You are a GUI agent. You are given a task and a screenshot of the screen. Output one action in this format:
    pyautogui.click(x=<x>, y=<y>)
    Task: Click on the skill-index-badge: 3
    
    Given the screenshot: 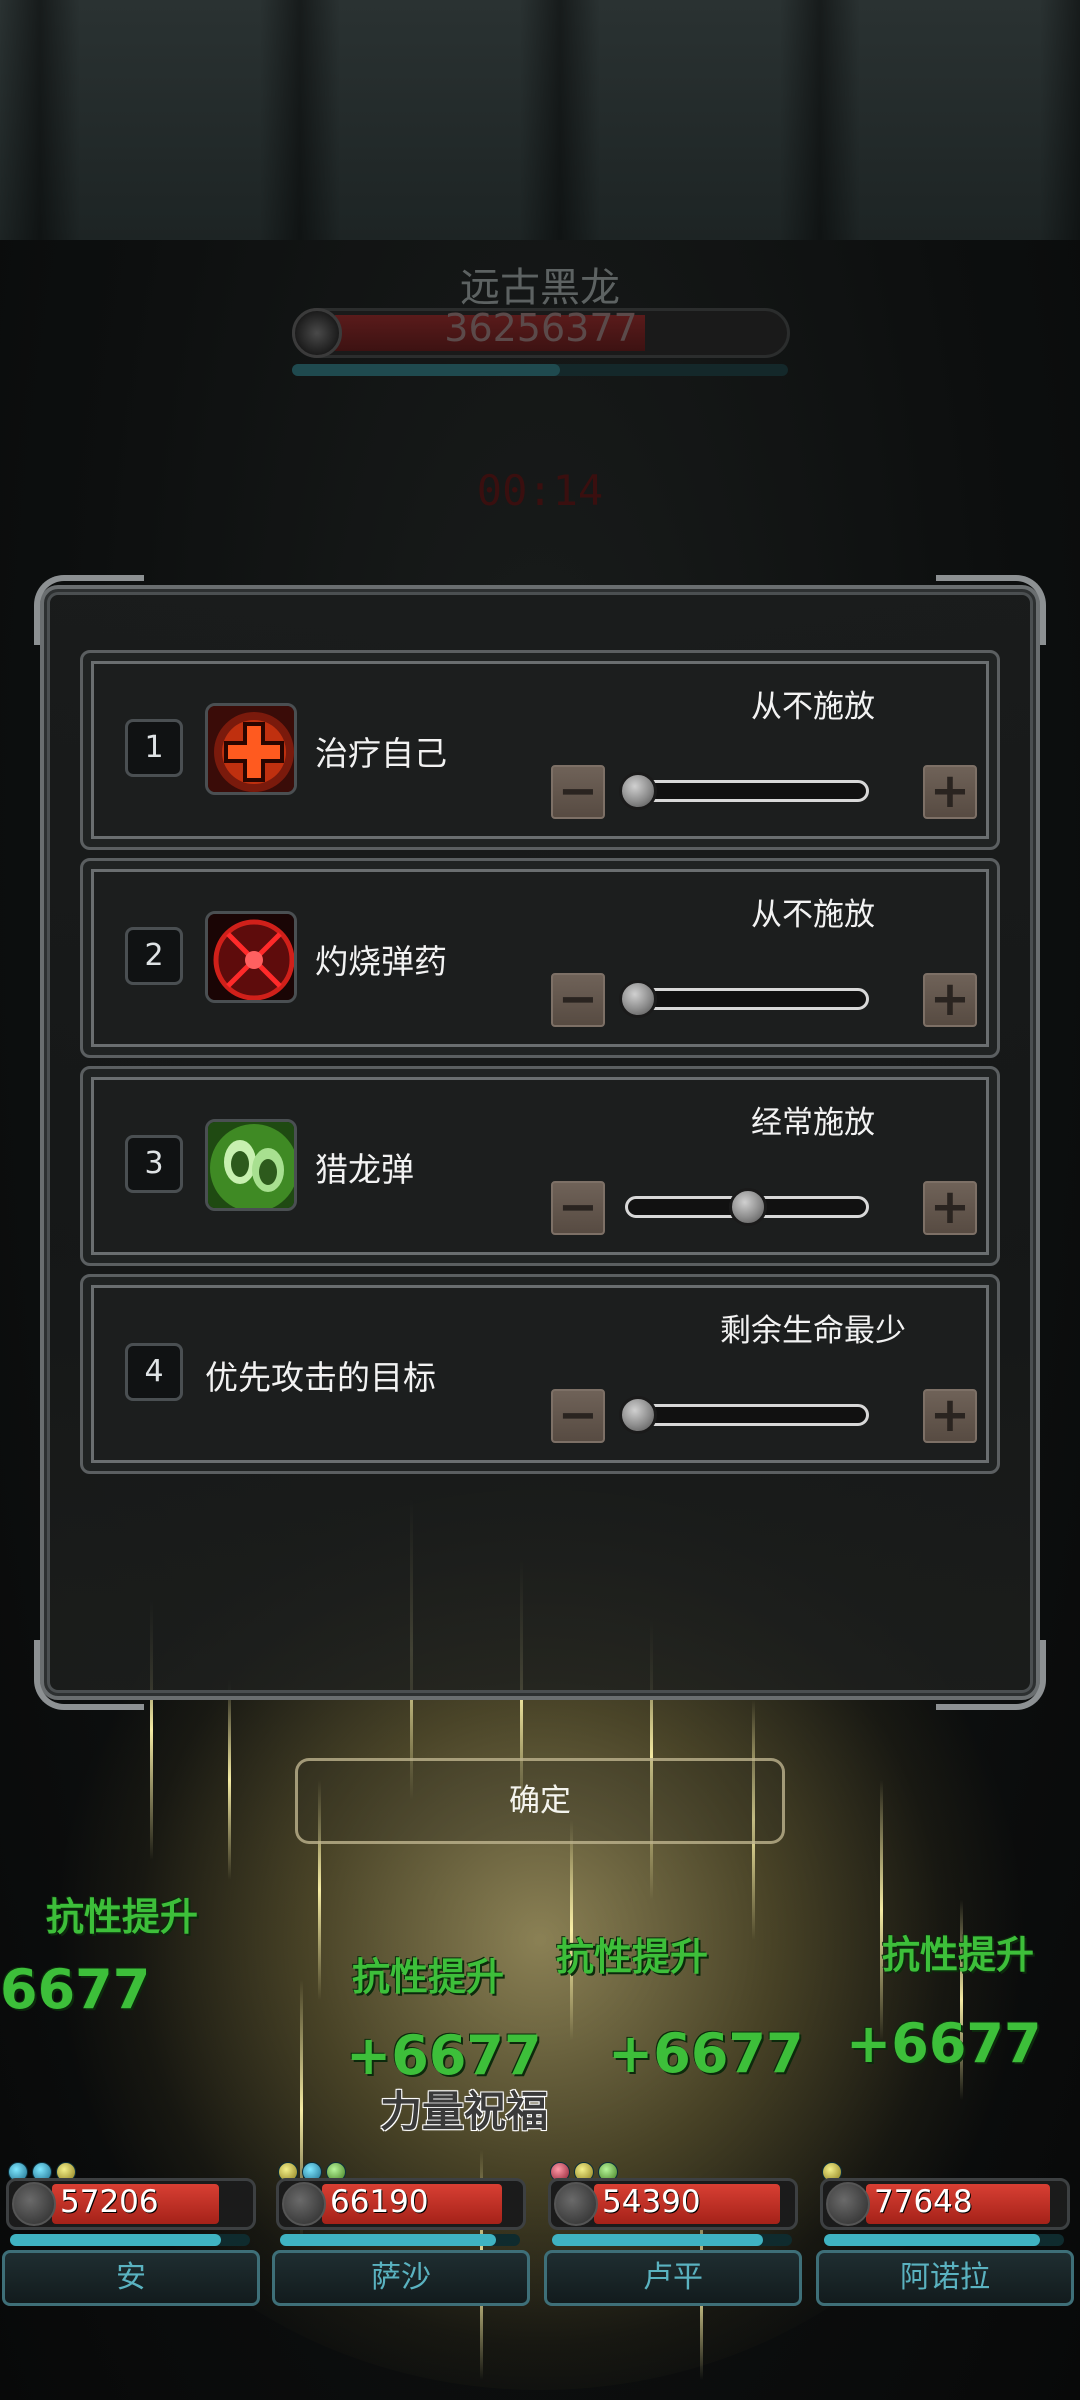 What is the action you would take?
    pyautogui.click(x=154, y=1164)
    